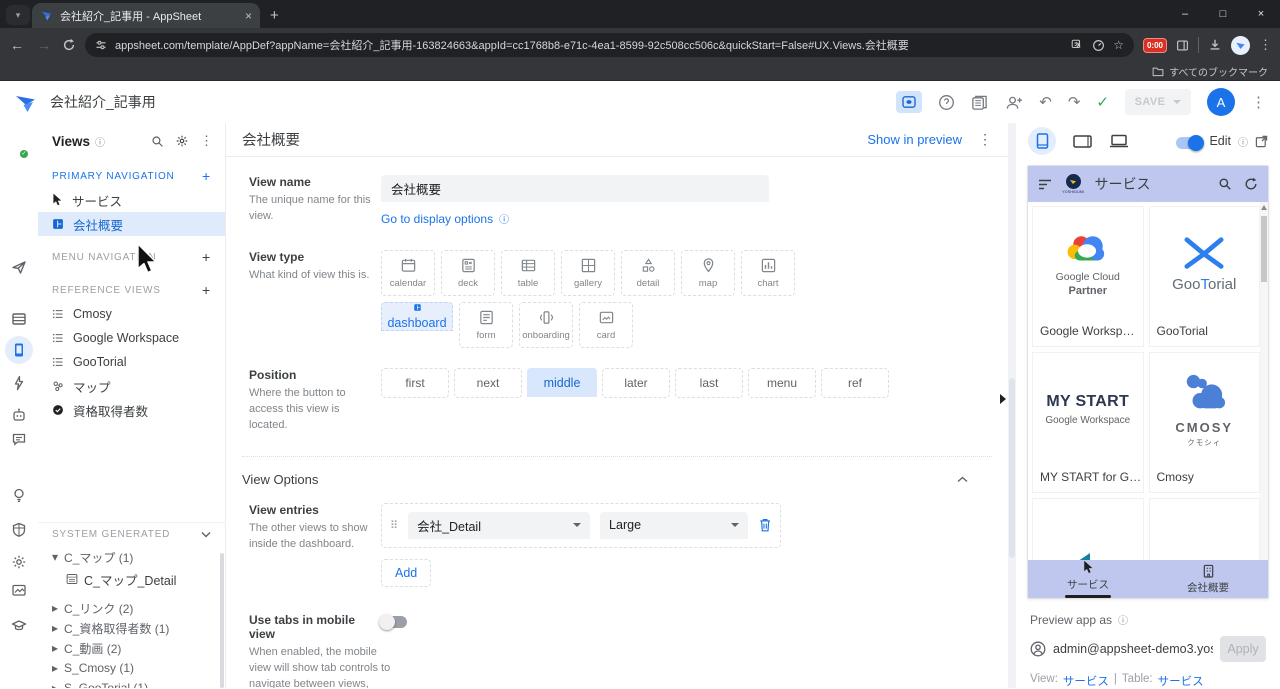  Describe the element at coordinates (19, 439) in the screenshot. I see `chat-icon` at that location.